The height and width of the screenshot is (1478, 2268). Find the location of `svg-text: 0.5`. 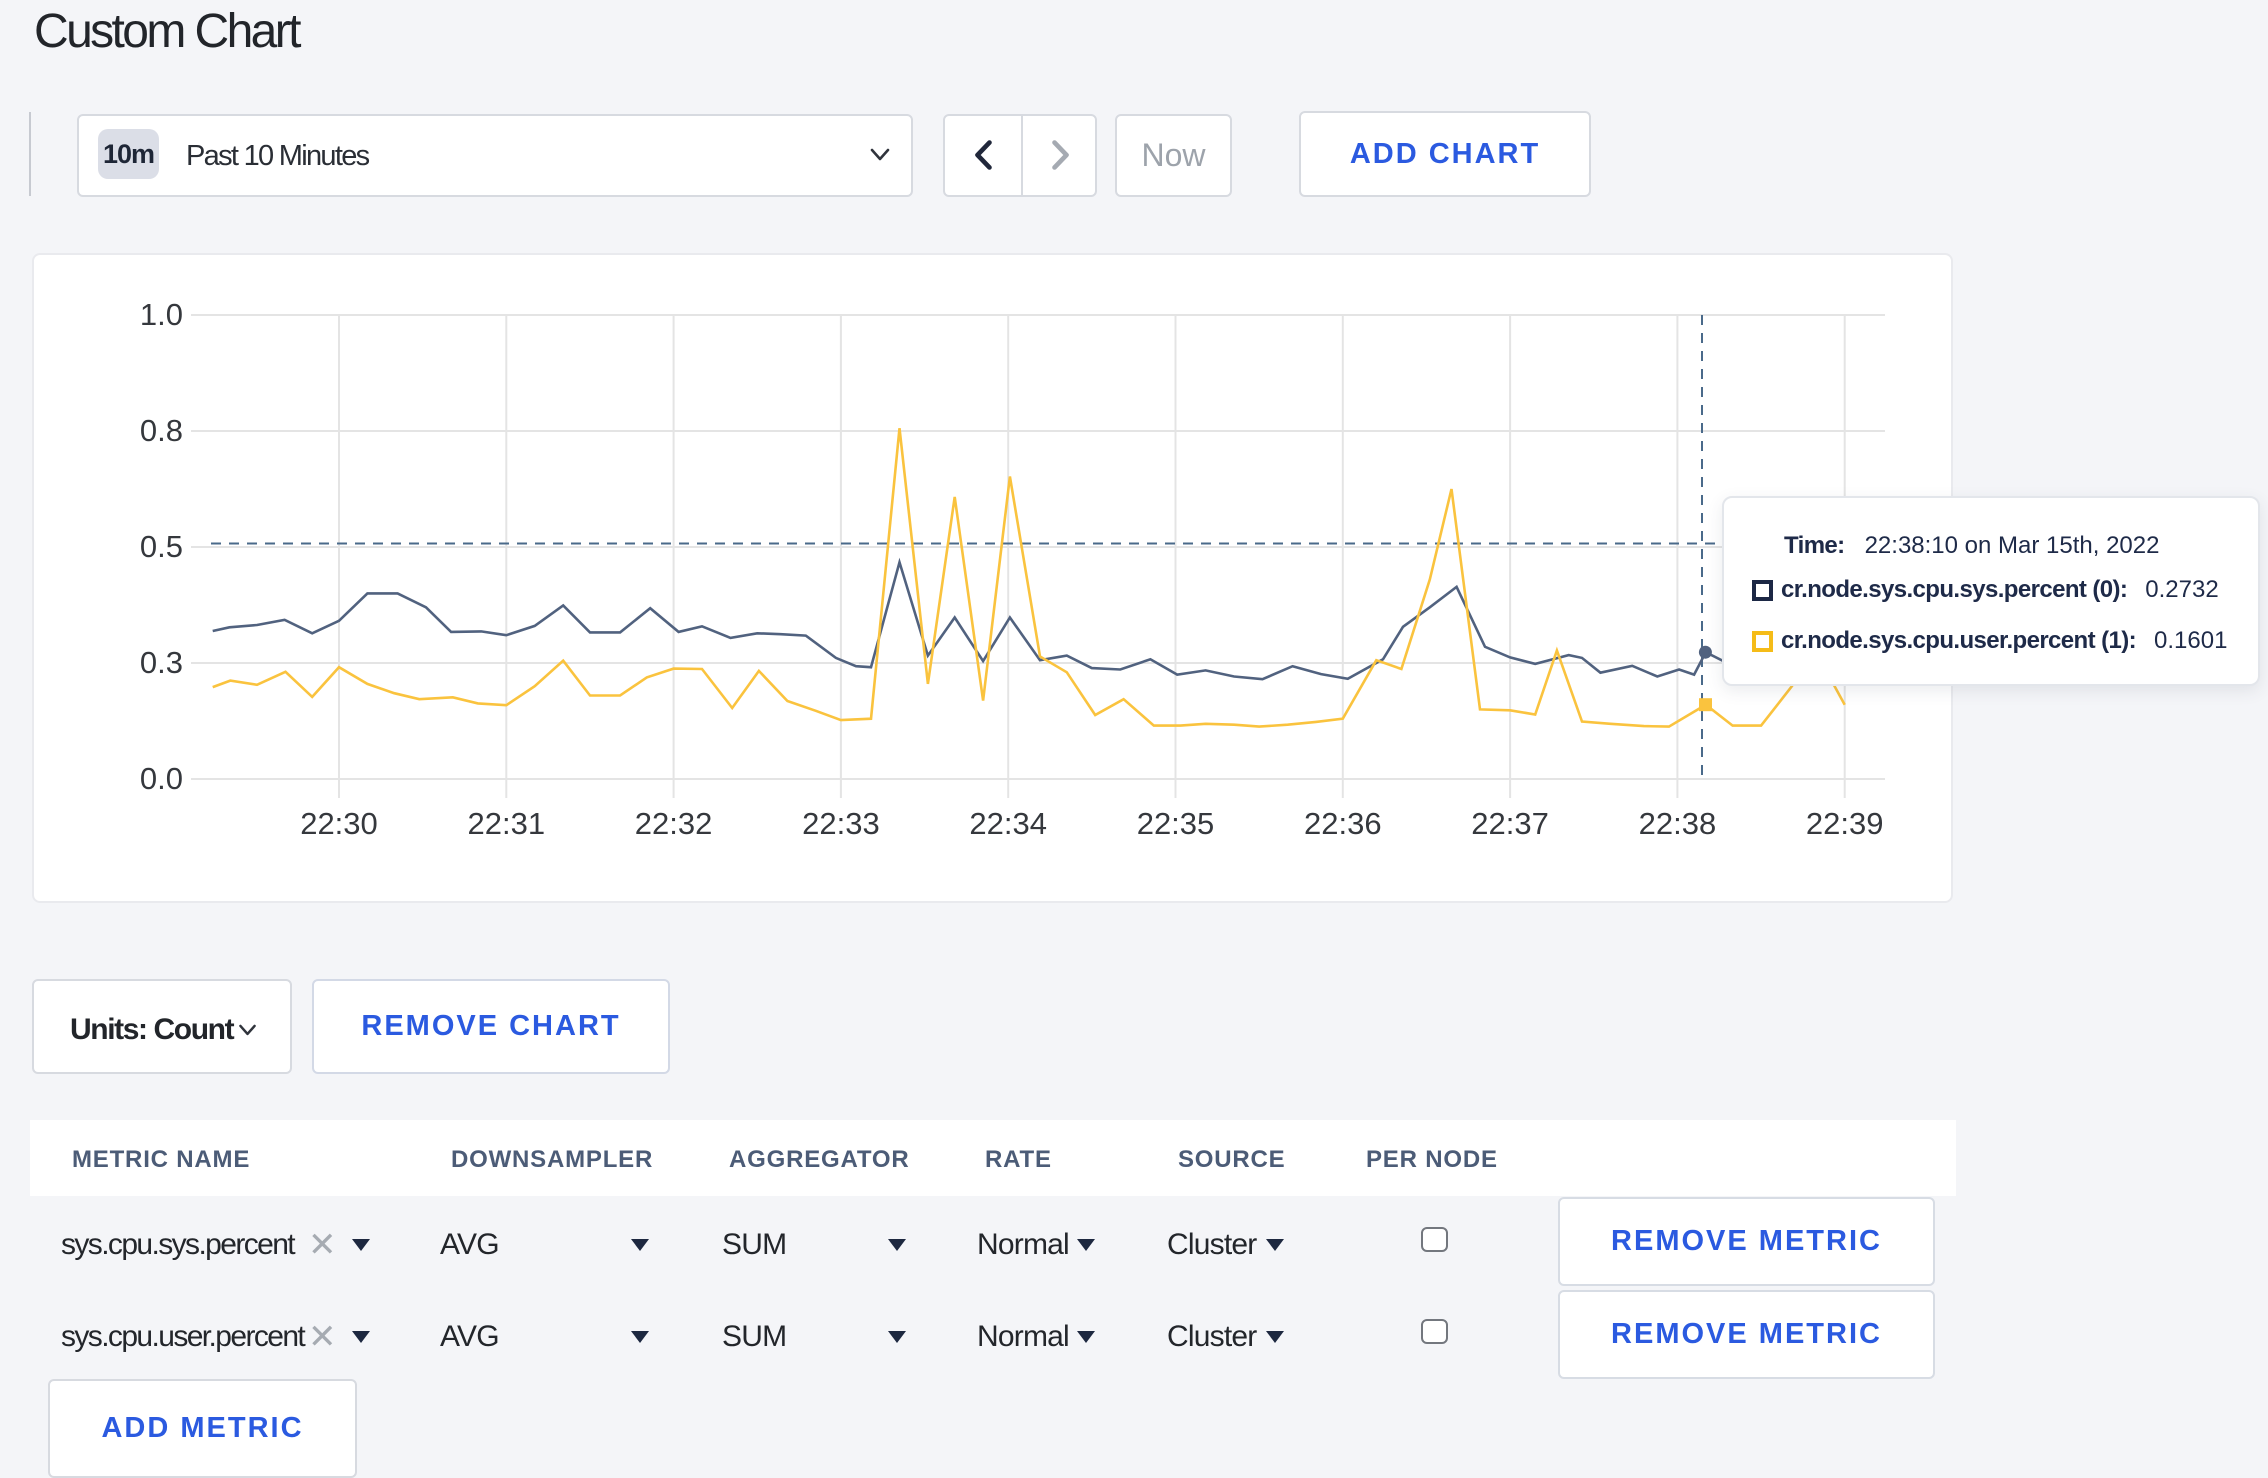

svg-text: 0.5 is located at coordinates (161, 546).